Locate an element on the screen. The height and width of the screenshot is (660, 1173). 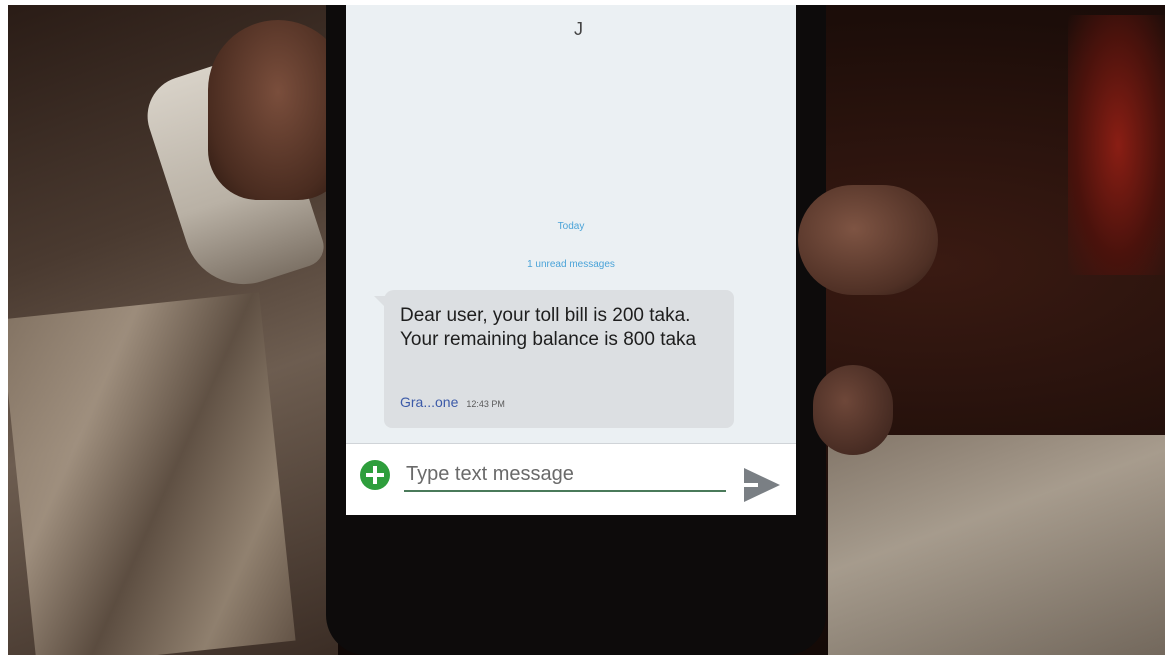
background-red-glow is located at coordinates (1116, 145).